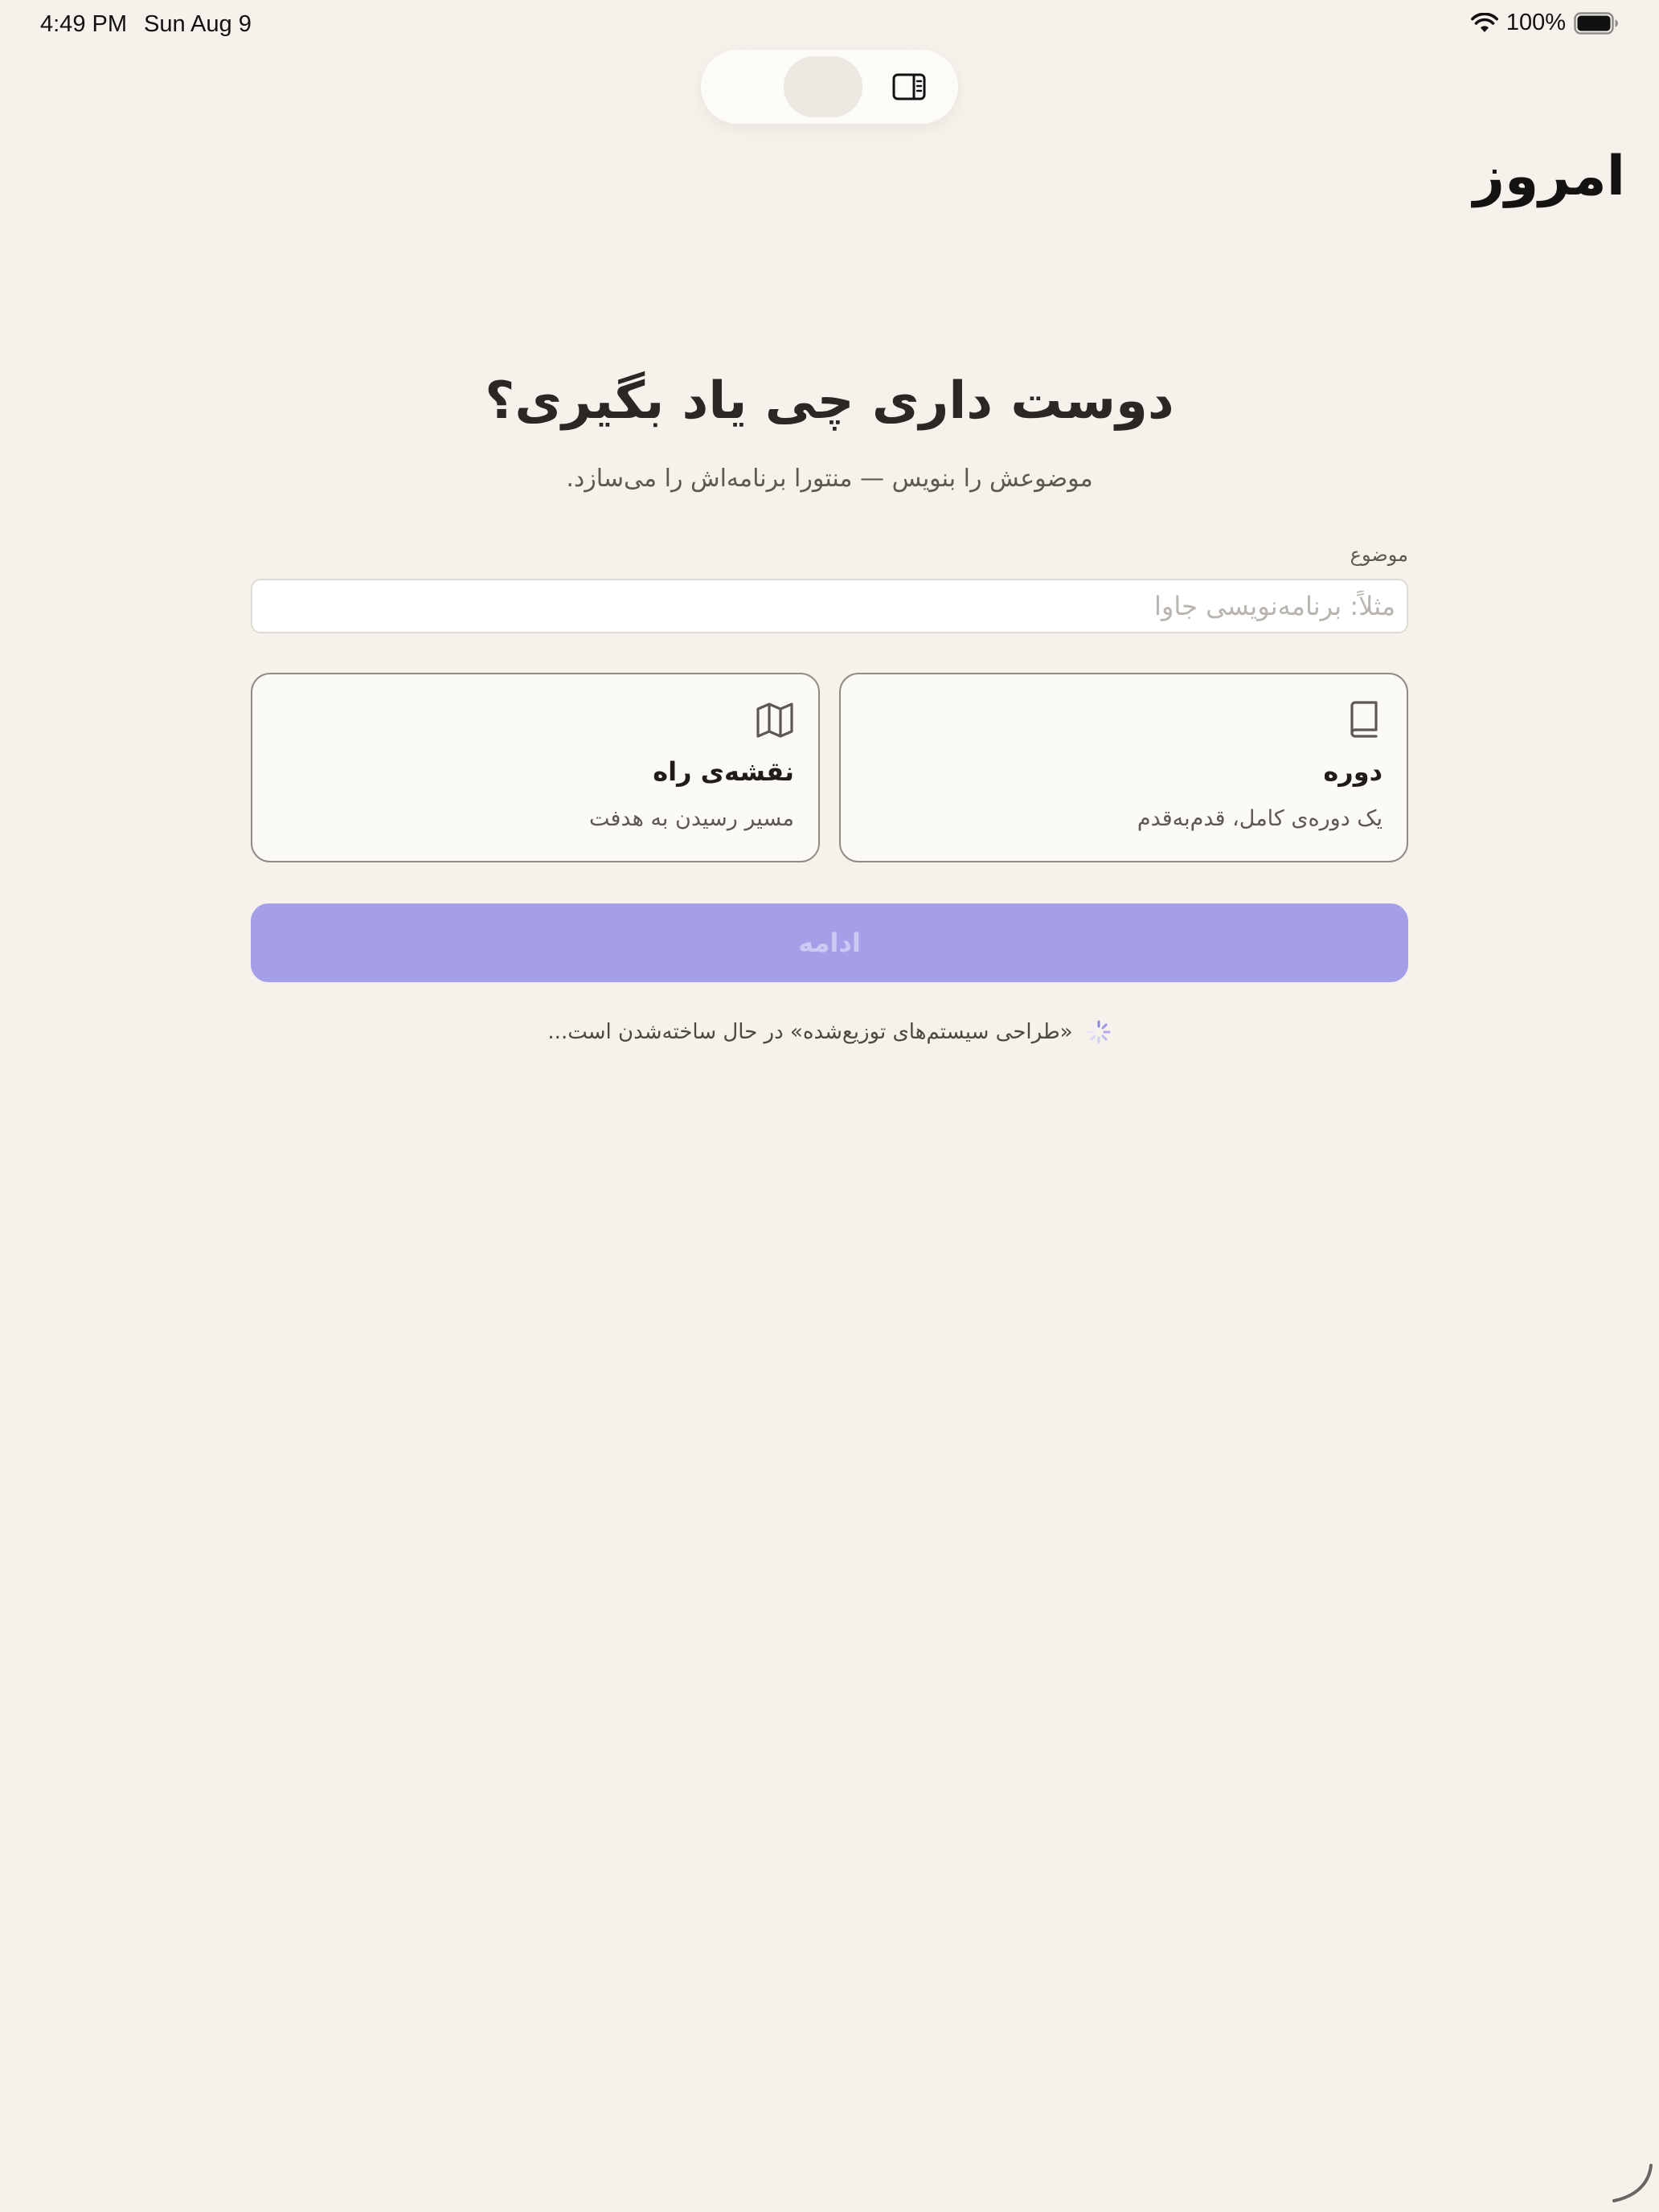 Image resolution: width=1659 pixels, height=2212 pixels. I want to click on topic-label: موضوع, so click(1379, 554).